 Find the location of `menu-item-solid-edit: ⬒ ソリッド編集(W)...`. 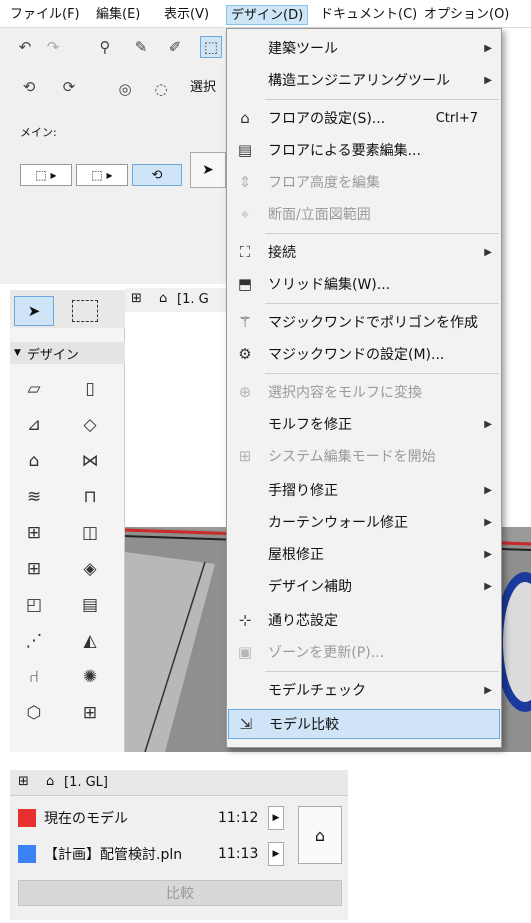

menu-item-solid-edit: ⬒ ソリッド編集(W)... is located at coordinates (364, 284).